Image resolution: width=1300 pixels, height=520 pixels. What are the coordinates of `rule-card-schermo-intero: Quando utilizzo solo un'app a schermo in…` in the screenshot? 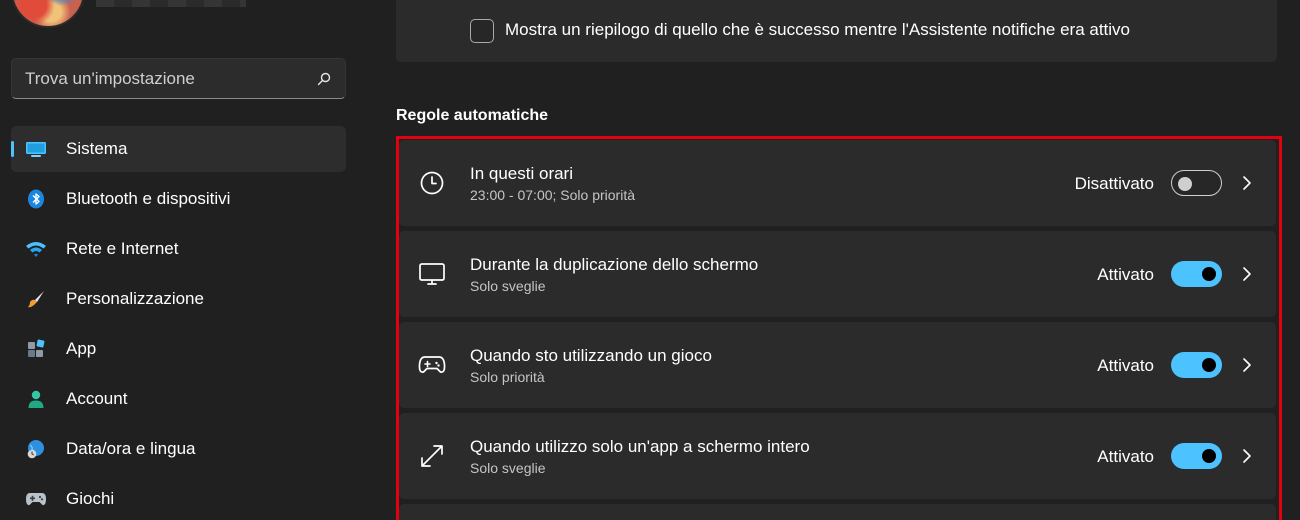 It's located at (837, 456).